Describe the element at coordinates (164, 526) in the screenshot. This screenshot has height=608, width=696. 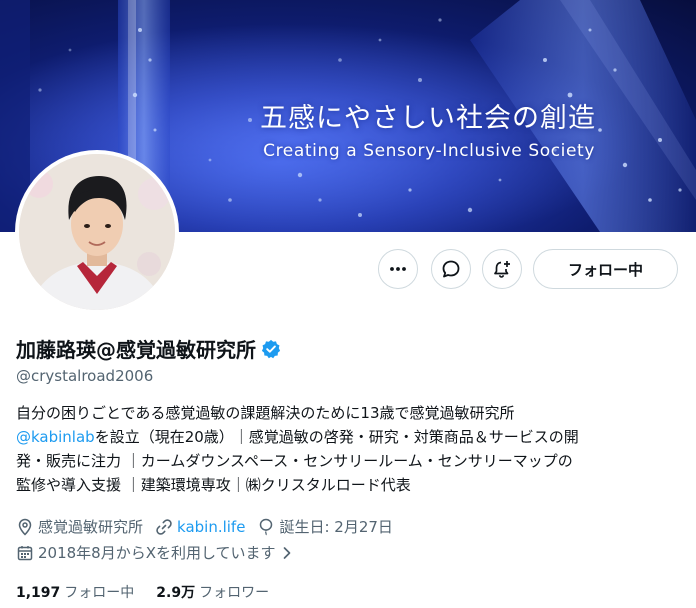
I see `link-icon` at that location.